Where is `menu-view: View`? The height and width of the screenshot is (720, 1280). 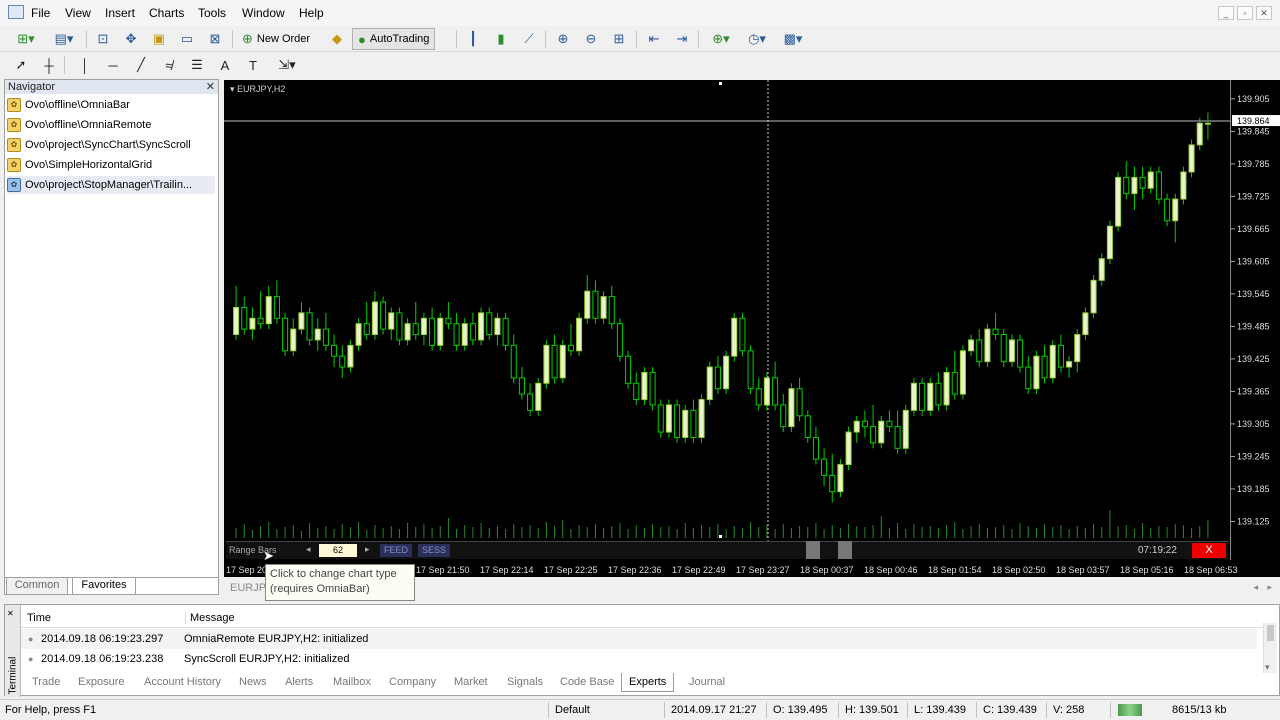
menu-view: View is located at coordinates (78, 13).